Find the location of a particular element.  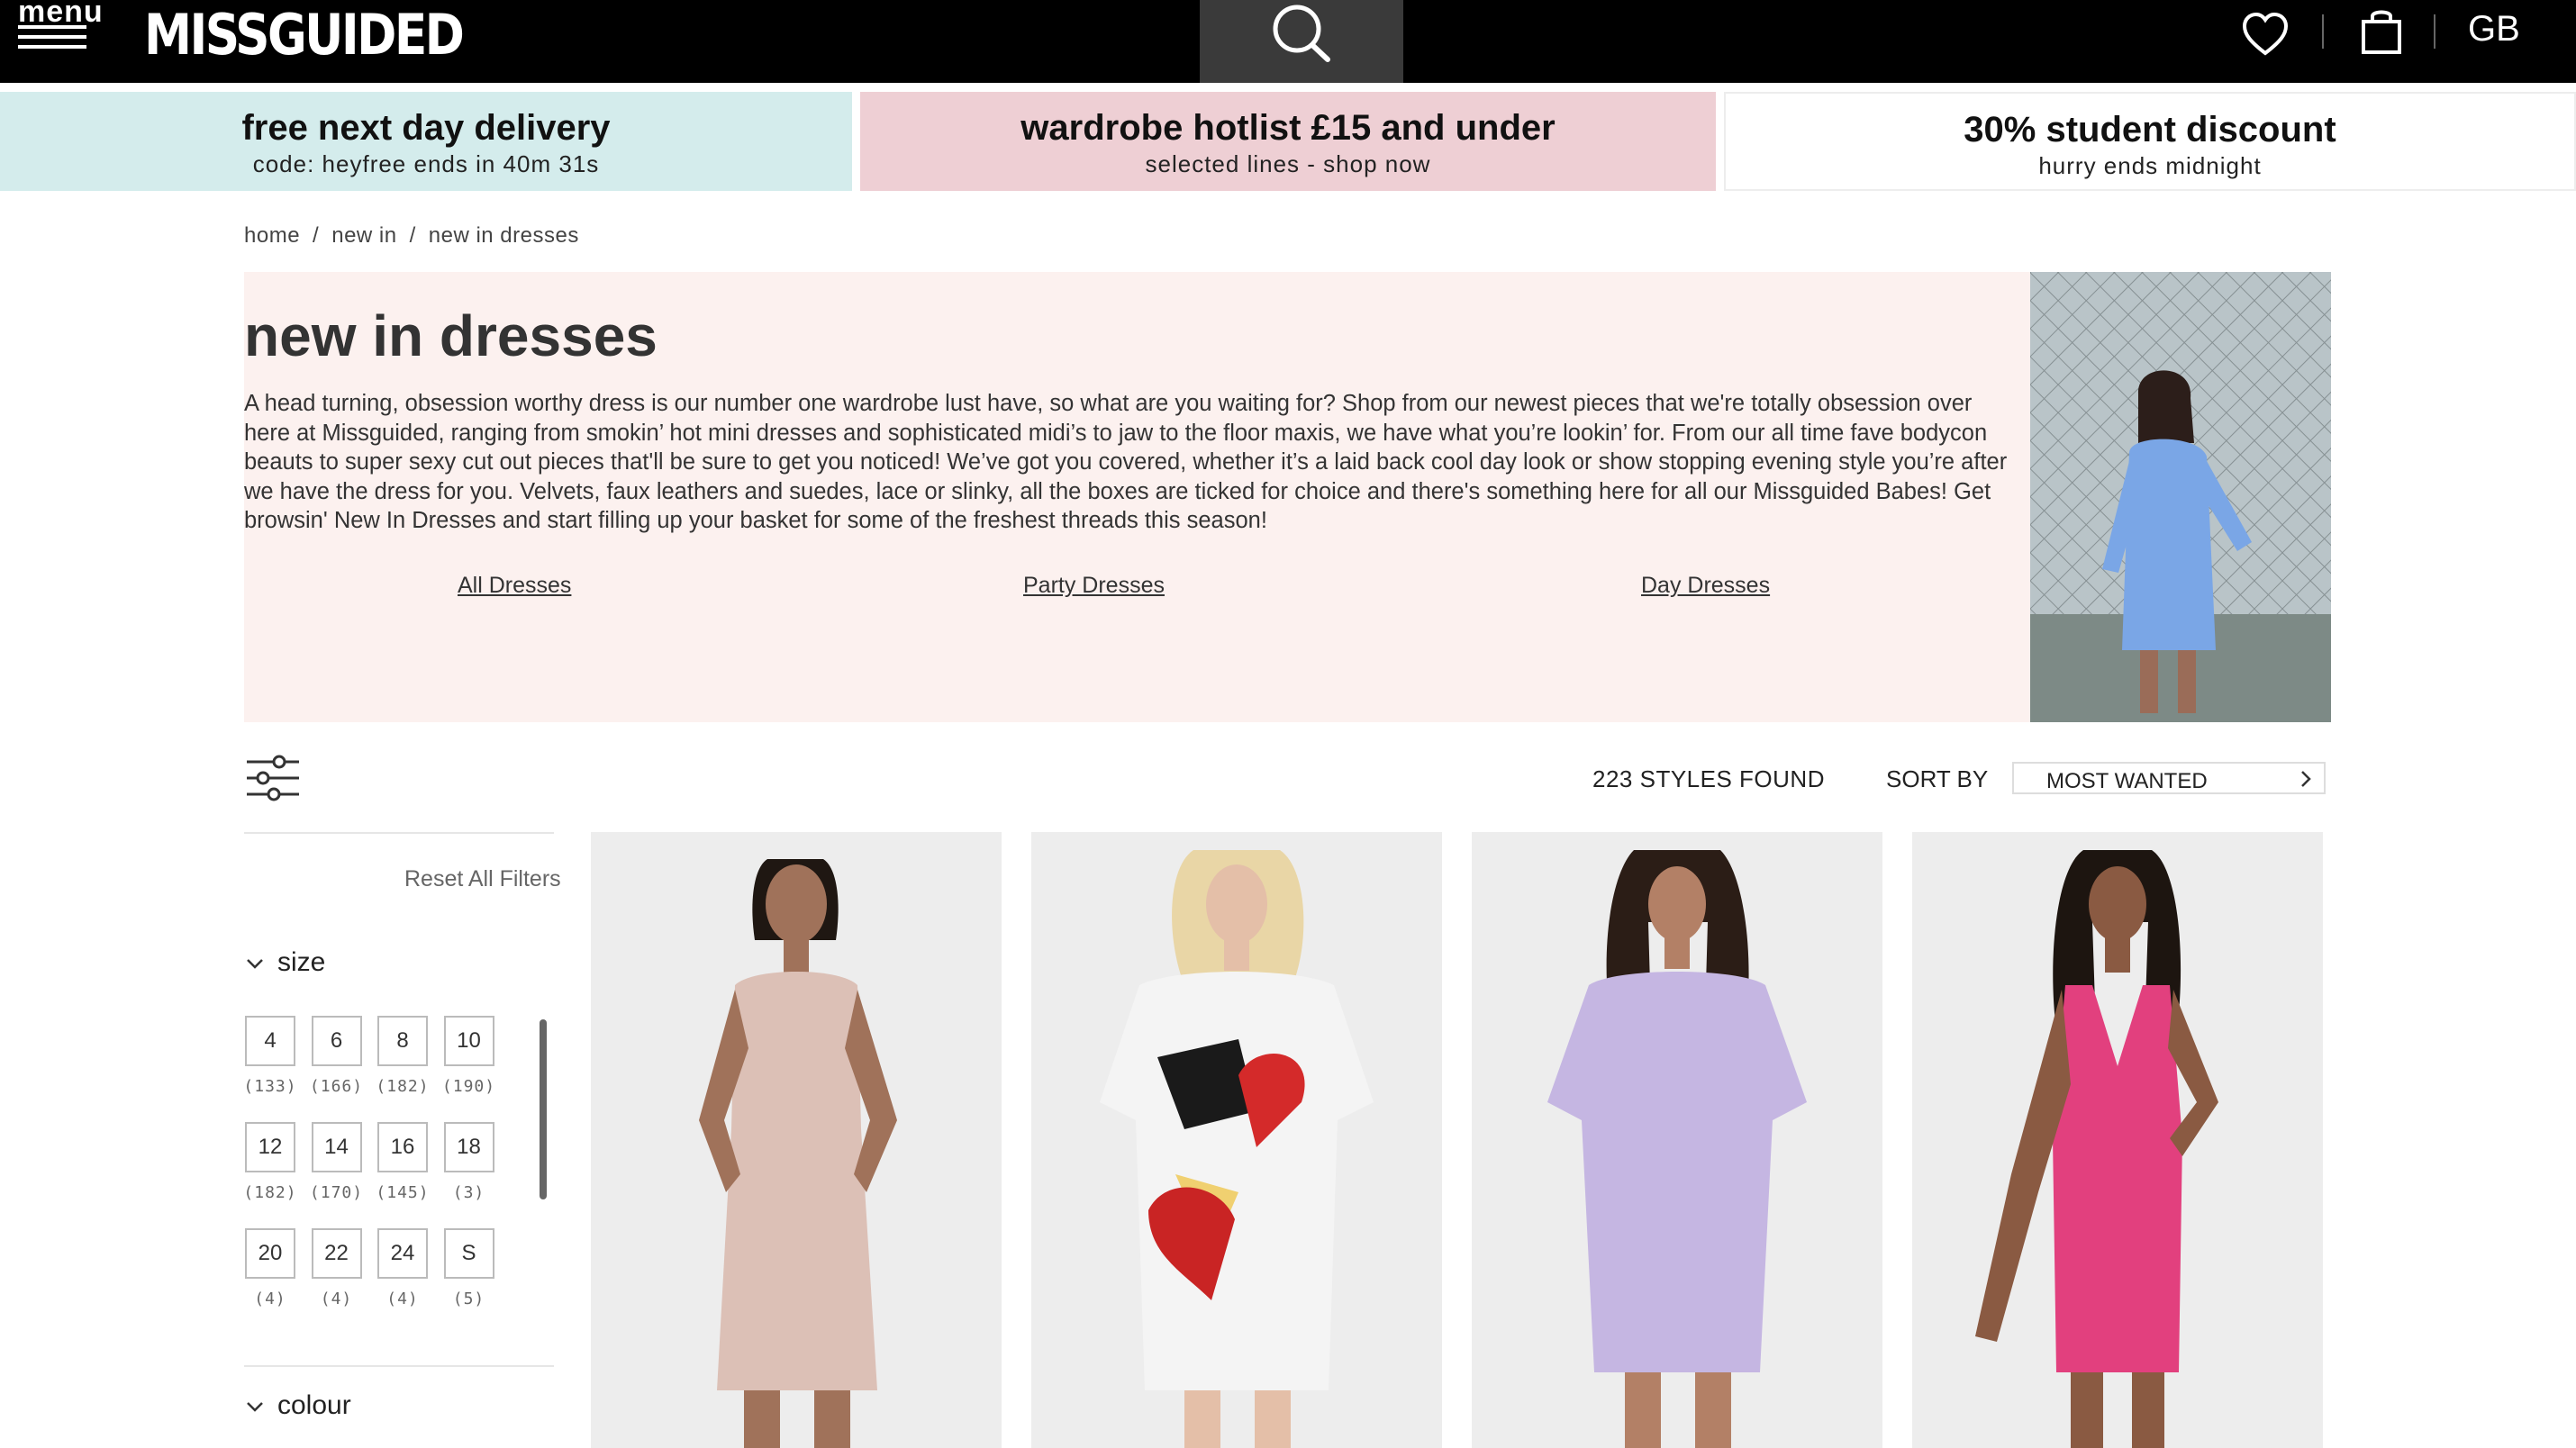

search-icon is located at coordinates (1301, 33).